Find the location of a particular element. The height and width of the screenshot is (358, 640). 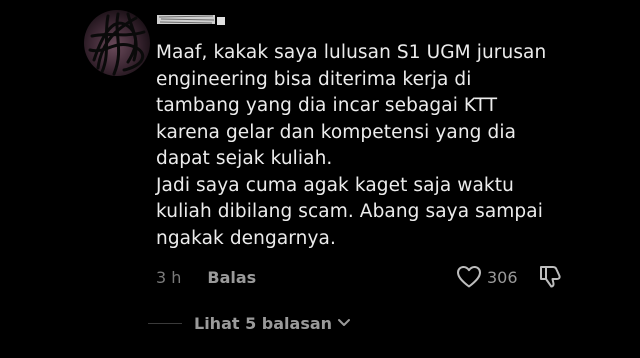

avatar is located at coordinates (117, 43).